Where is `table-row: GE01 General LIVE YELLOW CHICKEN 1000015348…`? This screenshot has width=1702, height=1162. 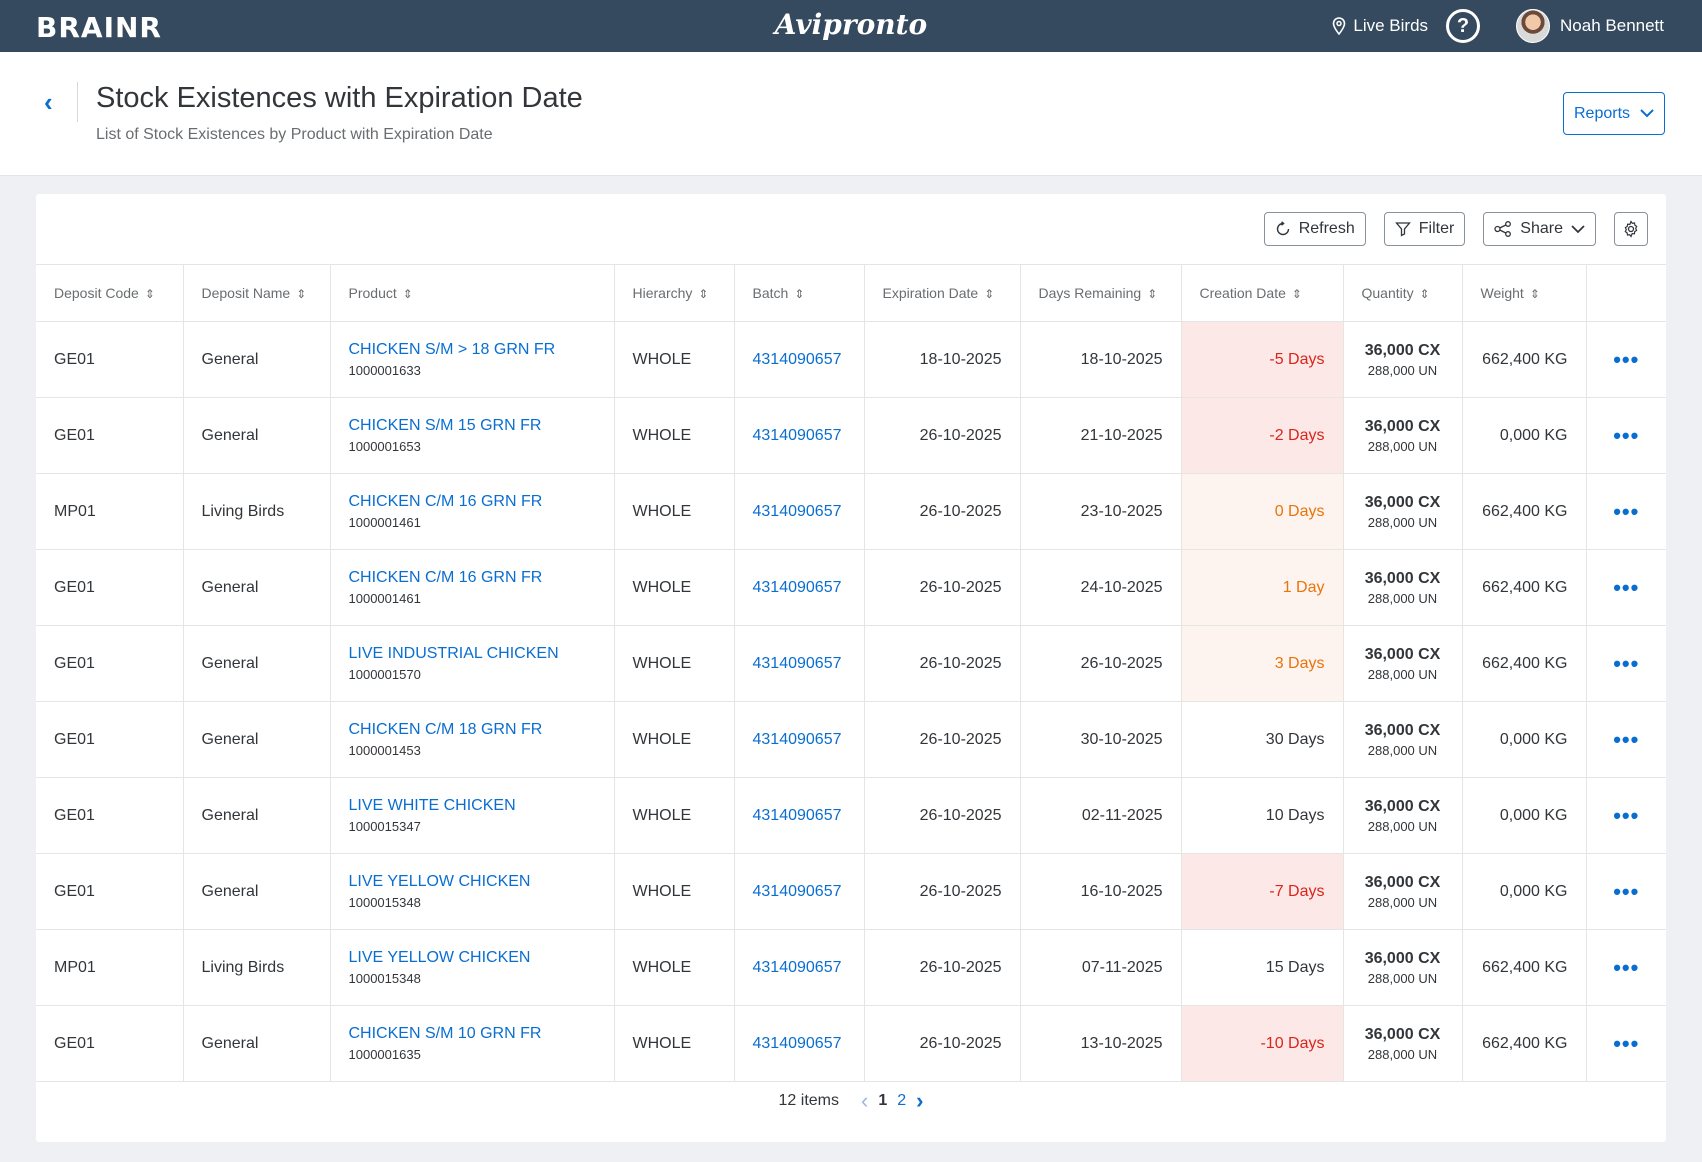 table-row: GE01 General LIVE YELLOW CHICKEN 1000015348… is located at coordinates (851, 891).